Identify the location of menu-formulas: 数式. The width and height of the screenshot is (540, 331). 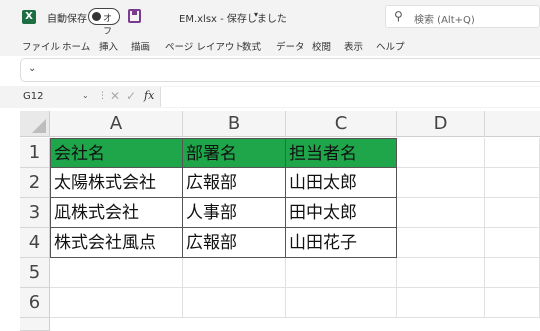
(251, 46).